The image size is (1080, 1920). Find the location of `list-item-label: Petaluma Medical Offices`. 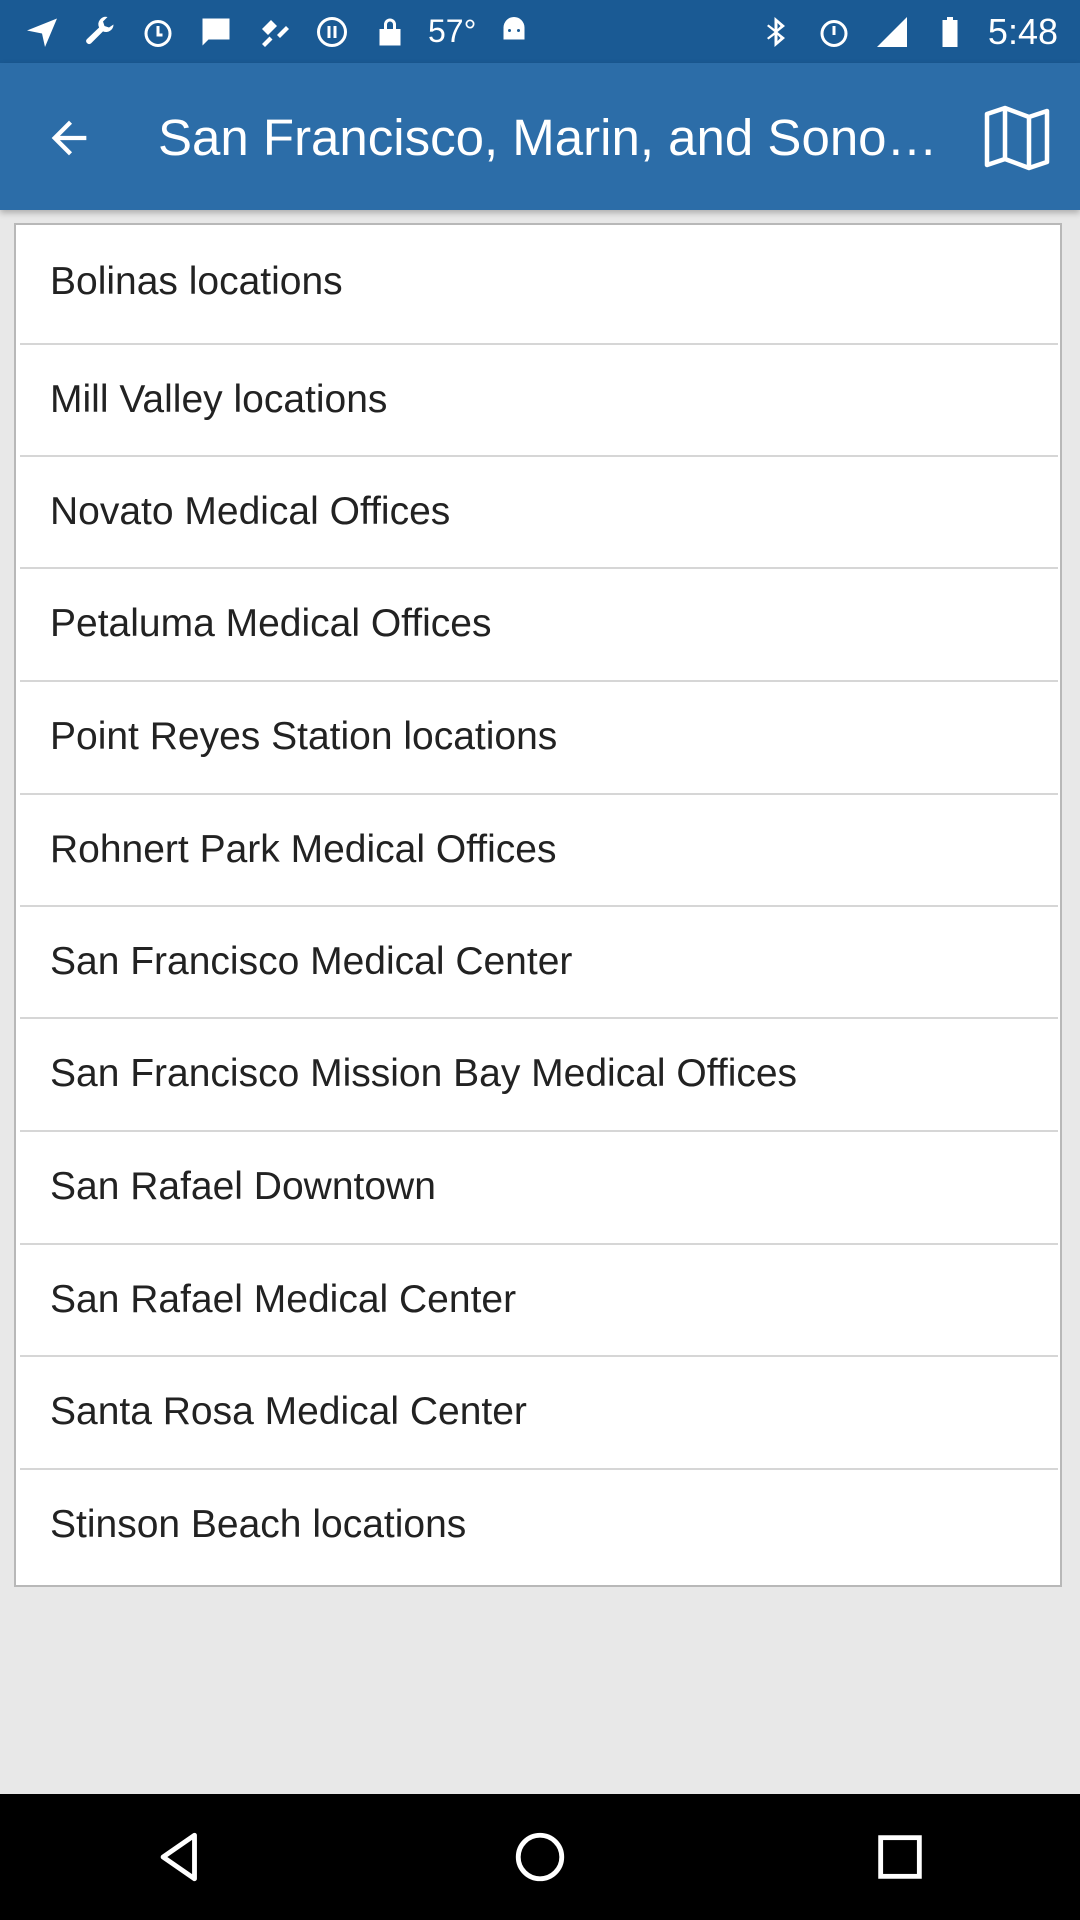

list-item-label: Petaluma Medical Offices is located at coordinates (271, 623).